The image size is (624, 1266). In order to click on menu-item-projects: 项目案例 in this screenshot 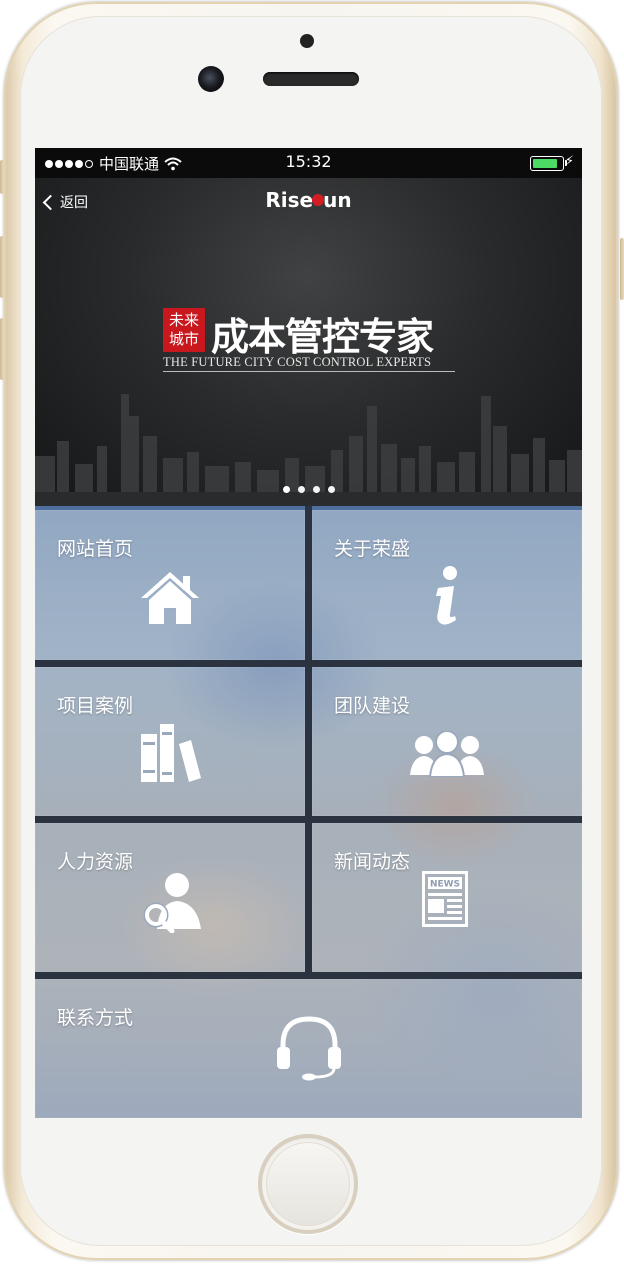, I will do `click(170, 741)`.